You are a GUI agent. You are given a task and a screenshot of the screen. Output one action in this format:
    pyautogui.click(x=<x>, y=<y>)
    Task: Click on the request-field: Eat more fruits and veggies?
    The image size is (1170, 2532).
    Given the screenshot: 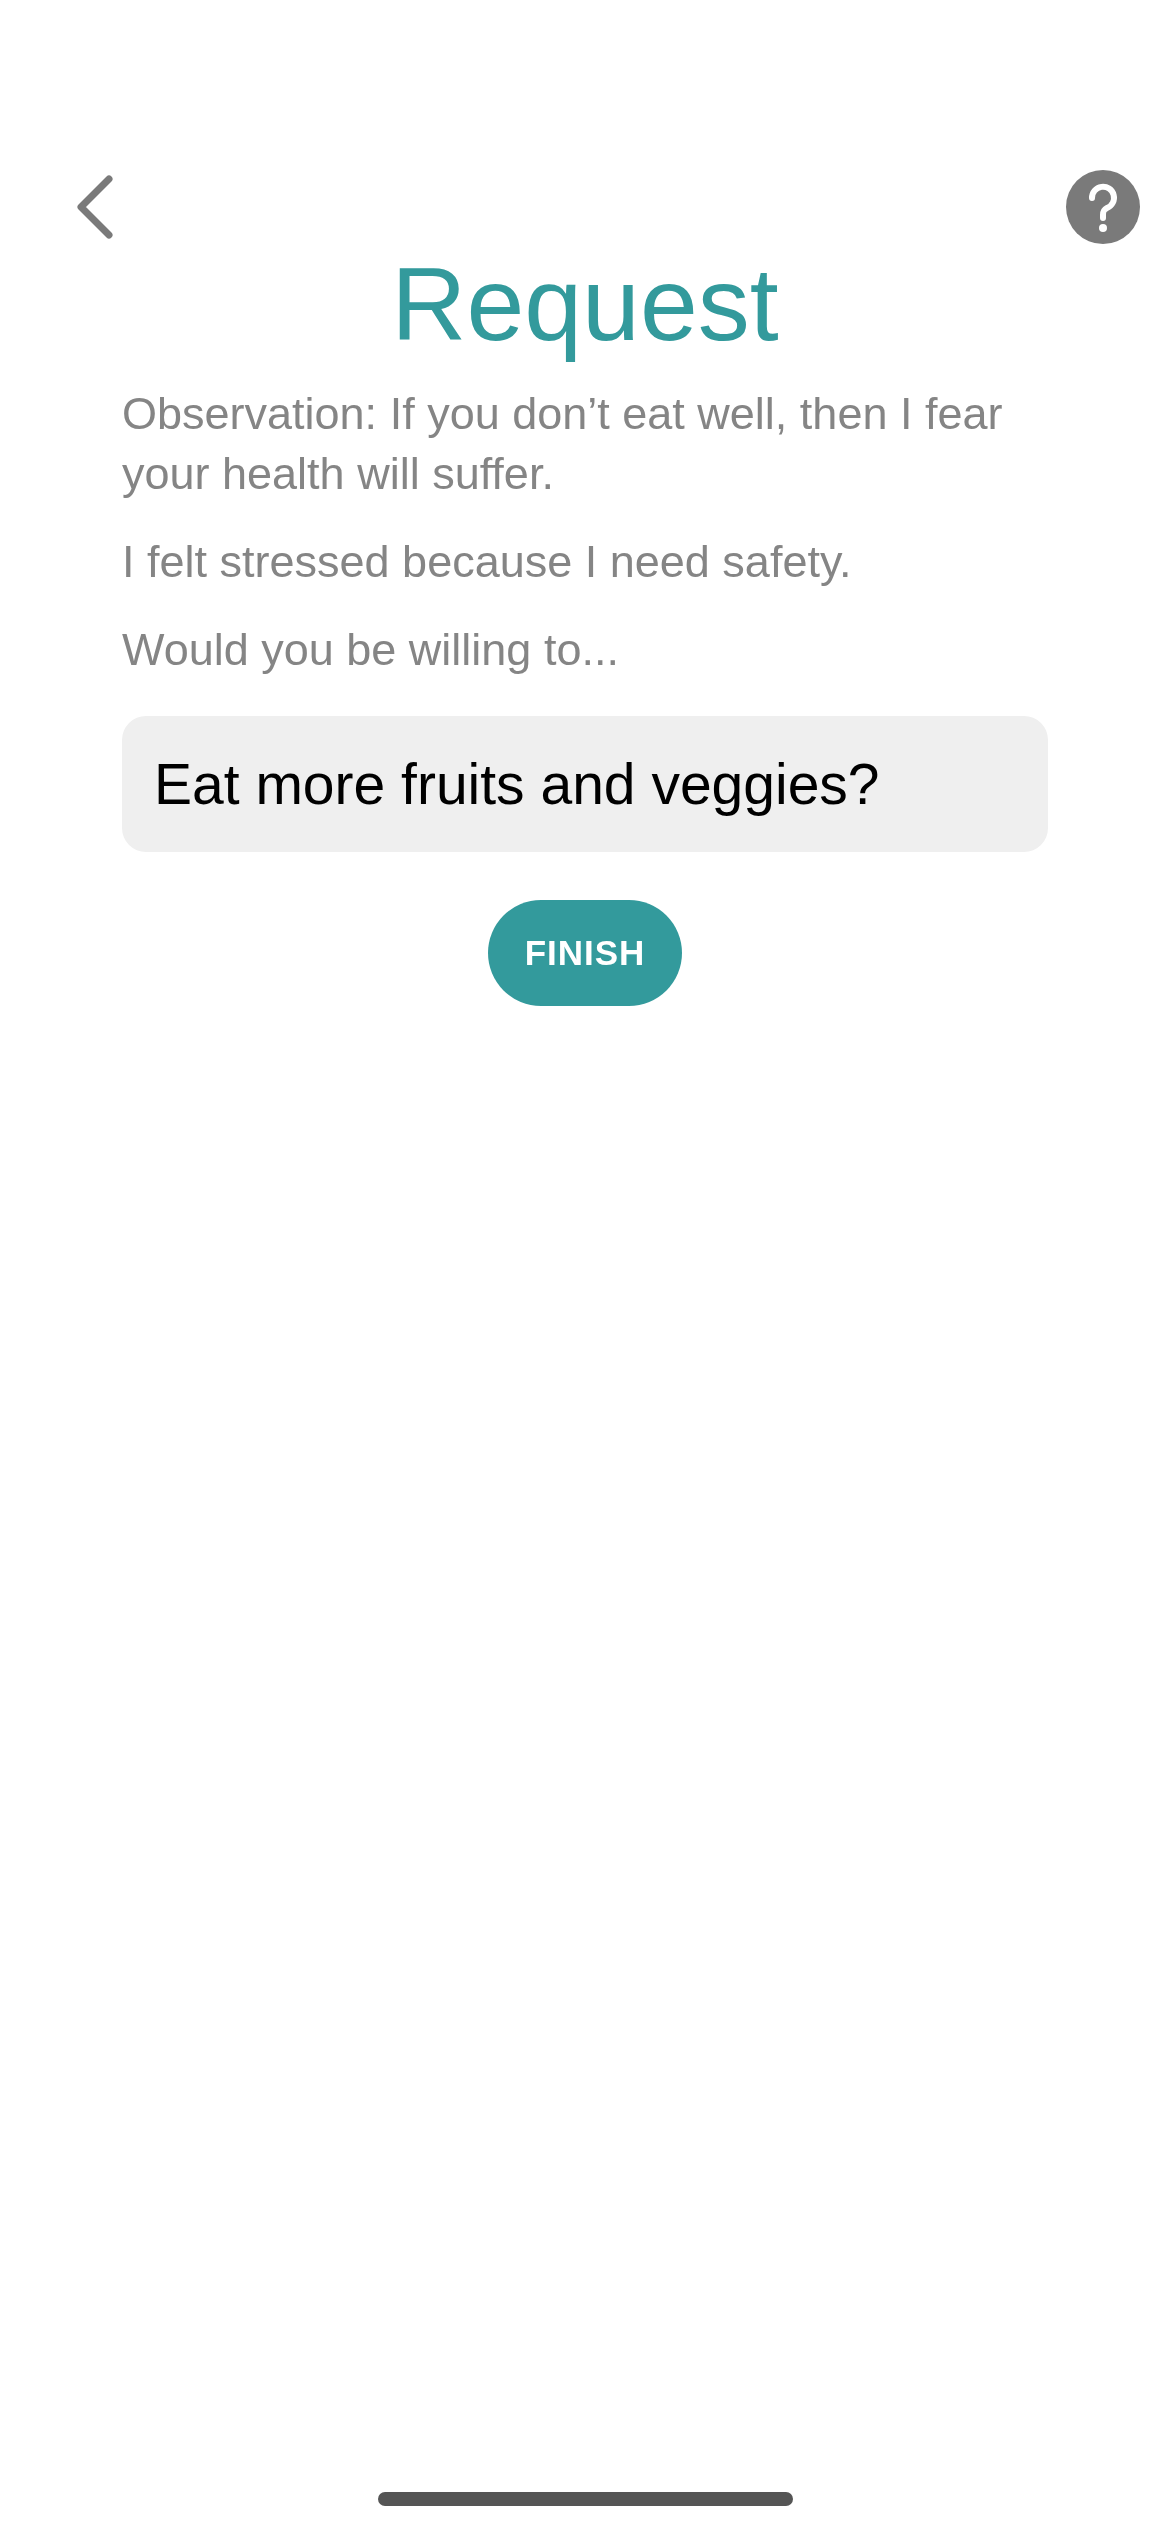 What is the action you would take?
    pyautogui.click(x=585, y=784)
    